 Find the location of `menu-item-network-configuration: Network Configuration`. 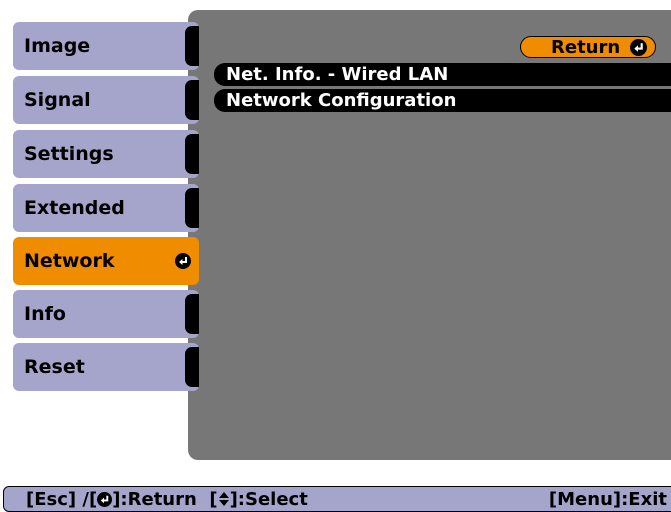

menu-item-network-configuration: Network Configuration is located at coordinates (442, 100).